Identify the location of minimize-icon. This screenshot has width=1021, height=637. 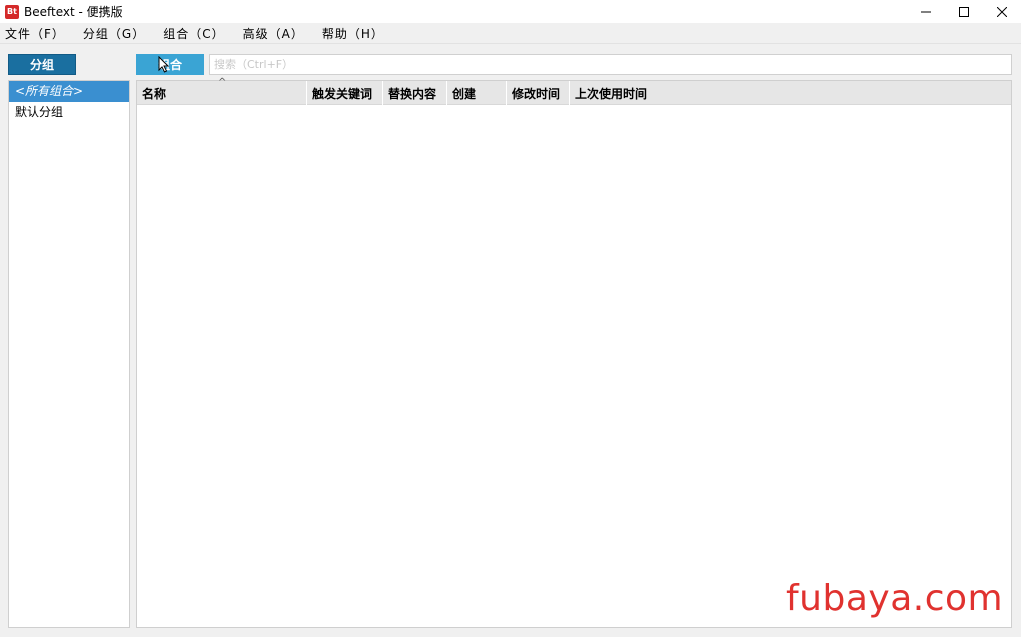
(926, 11).